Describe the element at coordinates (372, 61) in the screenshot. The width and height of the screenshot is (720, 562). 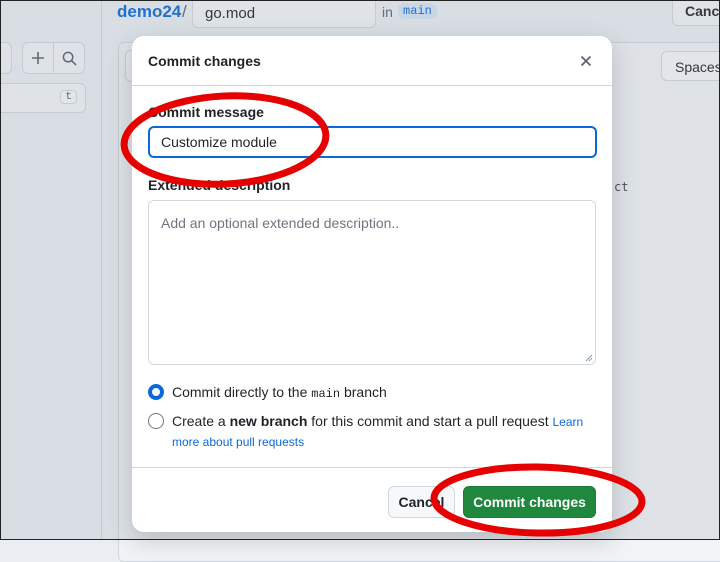
I see `dialog-header: Commit changes` at that location.